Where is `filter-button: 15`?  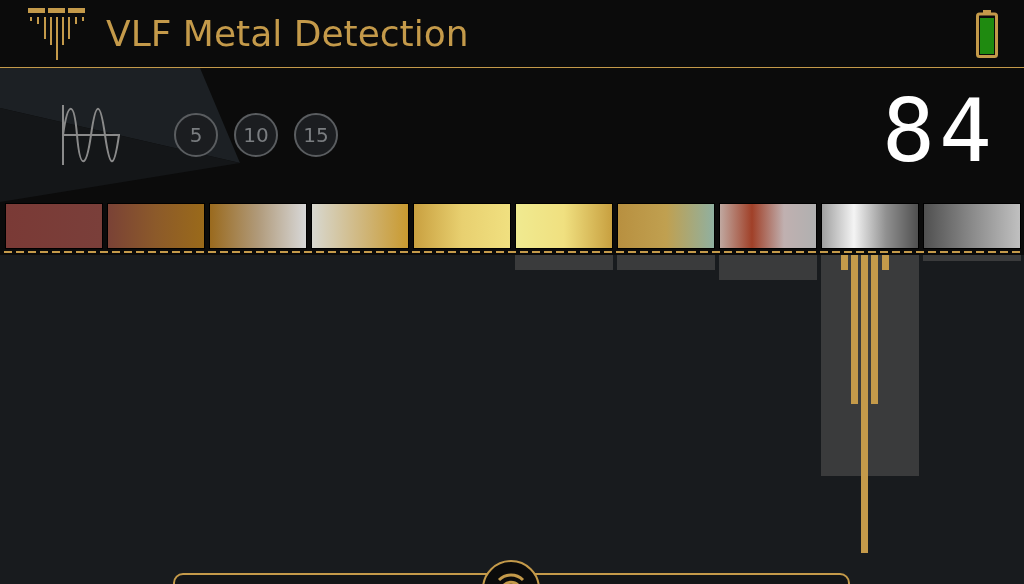
filter-button: 15 is located at coordinates (316, 135).